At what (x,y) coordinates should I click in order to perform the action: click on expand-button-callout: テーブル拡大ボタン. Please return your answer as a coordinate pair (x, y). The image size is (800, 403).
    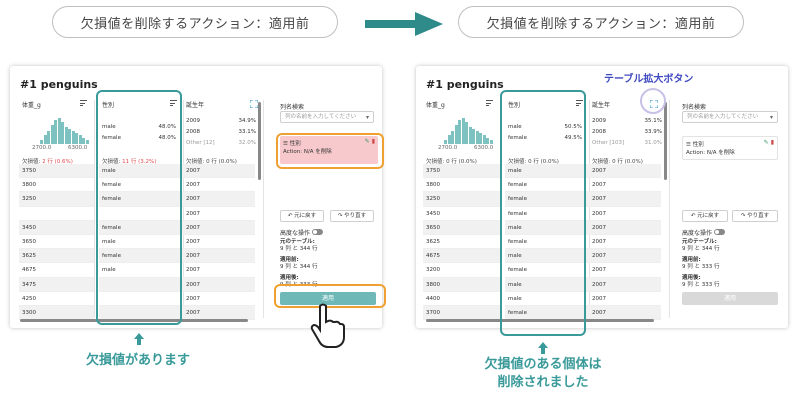
    Looking at the image, I should click on (649, 79).